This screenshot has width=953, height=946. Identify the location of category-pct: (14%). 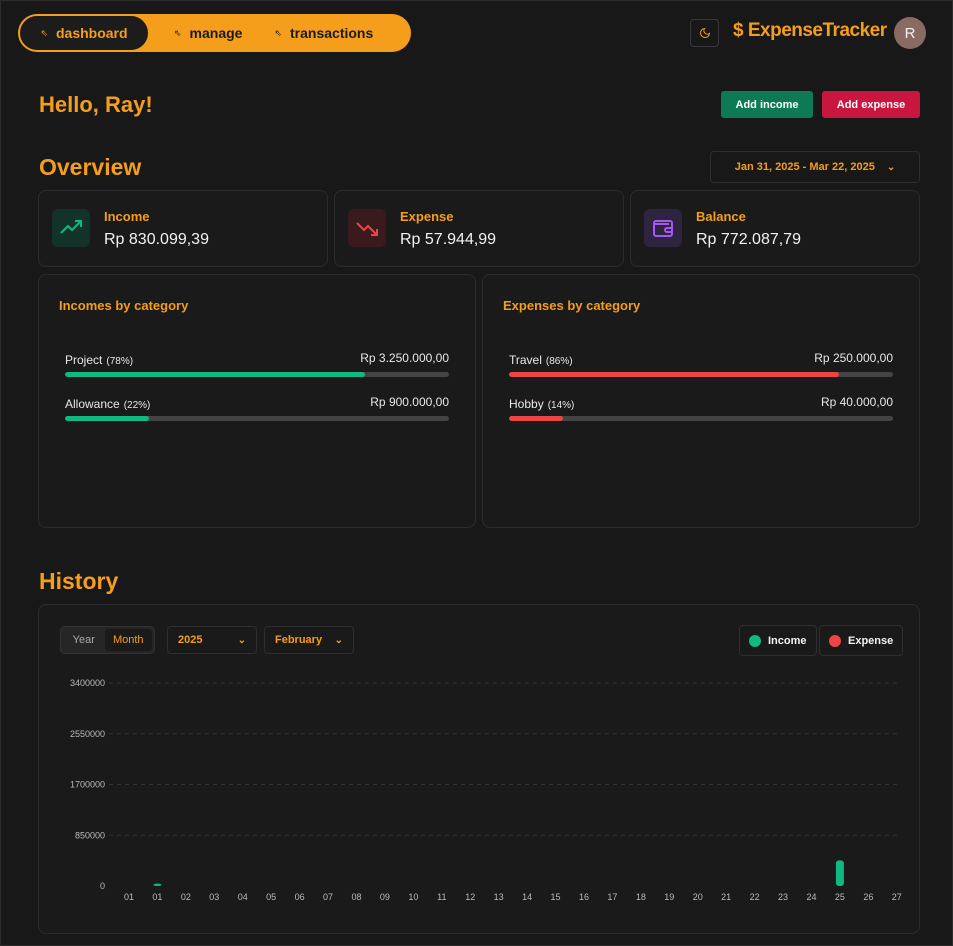
(561, 405).